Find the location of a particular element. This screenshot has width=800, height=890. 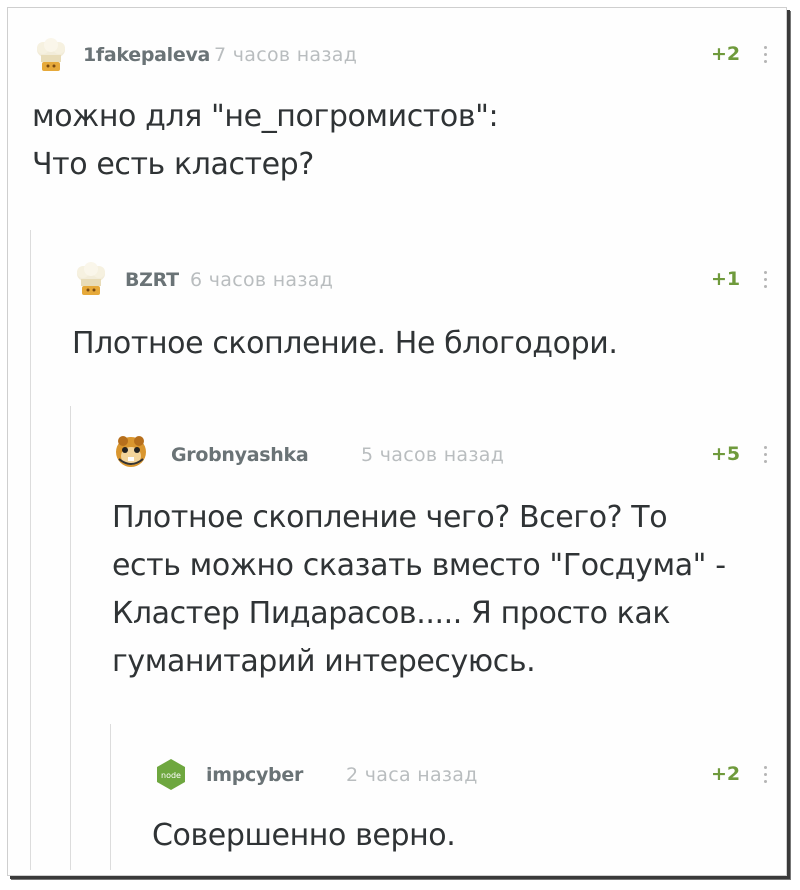

comment-timestamp: 5 часов назад is located at coordinates (432, 455).